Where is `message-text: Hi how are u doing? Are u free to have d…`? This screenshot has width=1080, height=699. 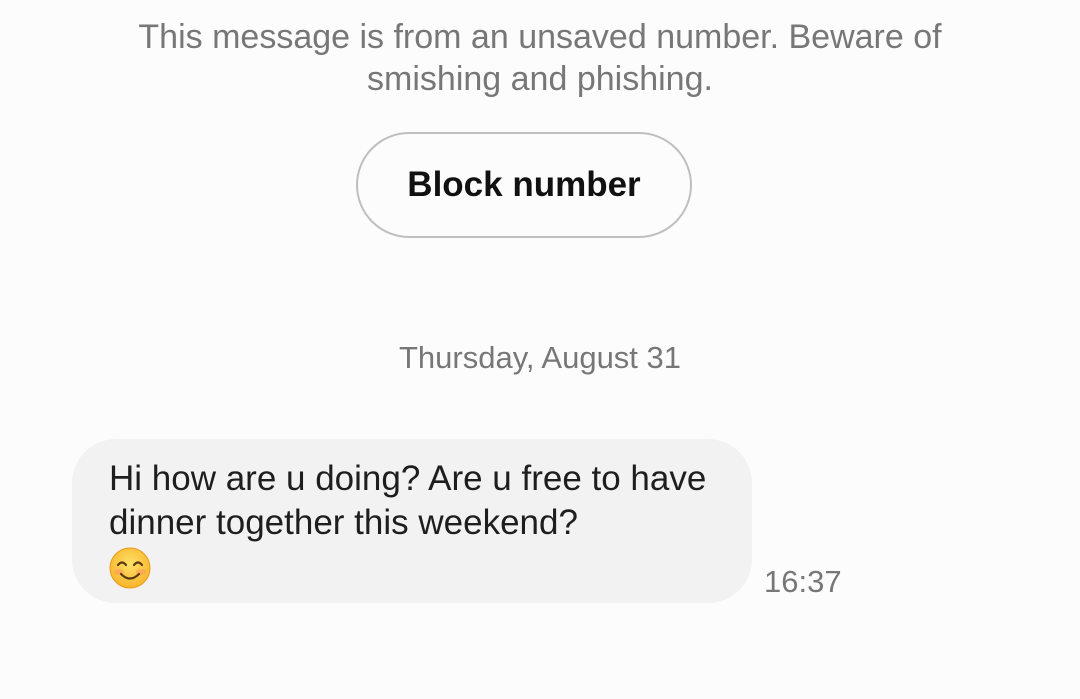 message-text: Hi how are u doing? Are u free to have d… is located at coordinates (408, 500).